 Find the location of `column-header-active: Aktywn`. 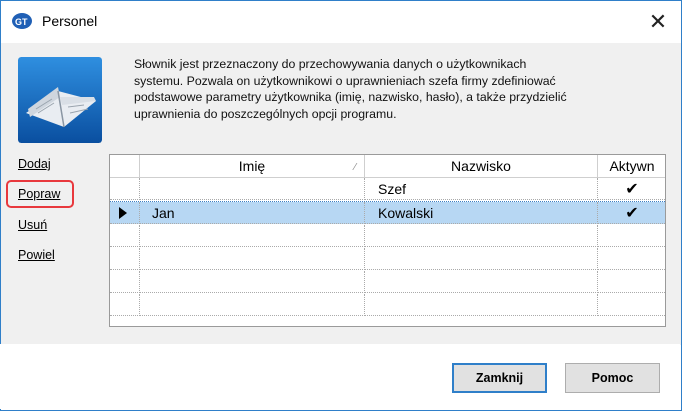

column-header-active: Aktywn is located at coordinates (631, 166).